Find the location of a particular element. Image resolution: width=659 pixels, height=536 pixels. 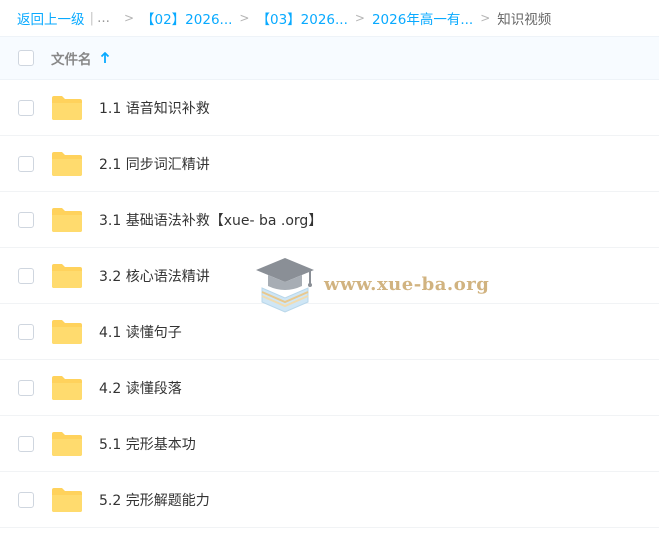

file-list-header: 文件名 is located at coordinates (329, 58).